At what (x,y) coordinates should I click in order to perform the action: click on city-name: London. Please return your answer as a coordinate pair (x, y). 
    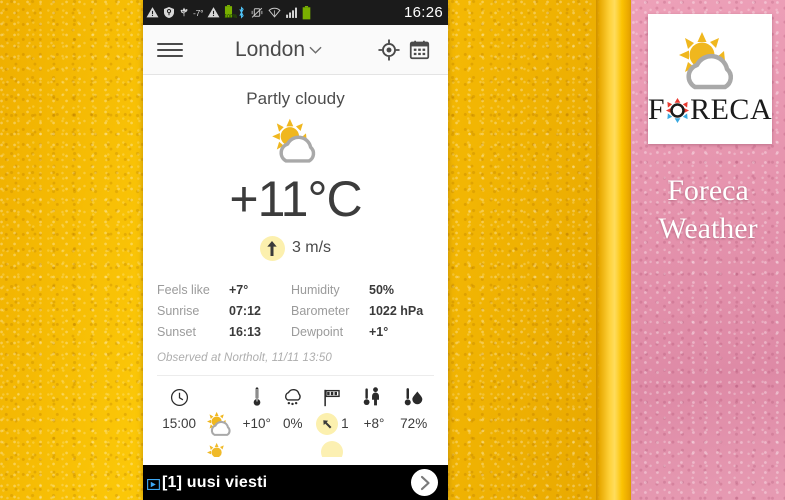
    Looking at the image, I should click on (270, 49).